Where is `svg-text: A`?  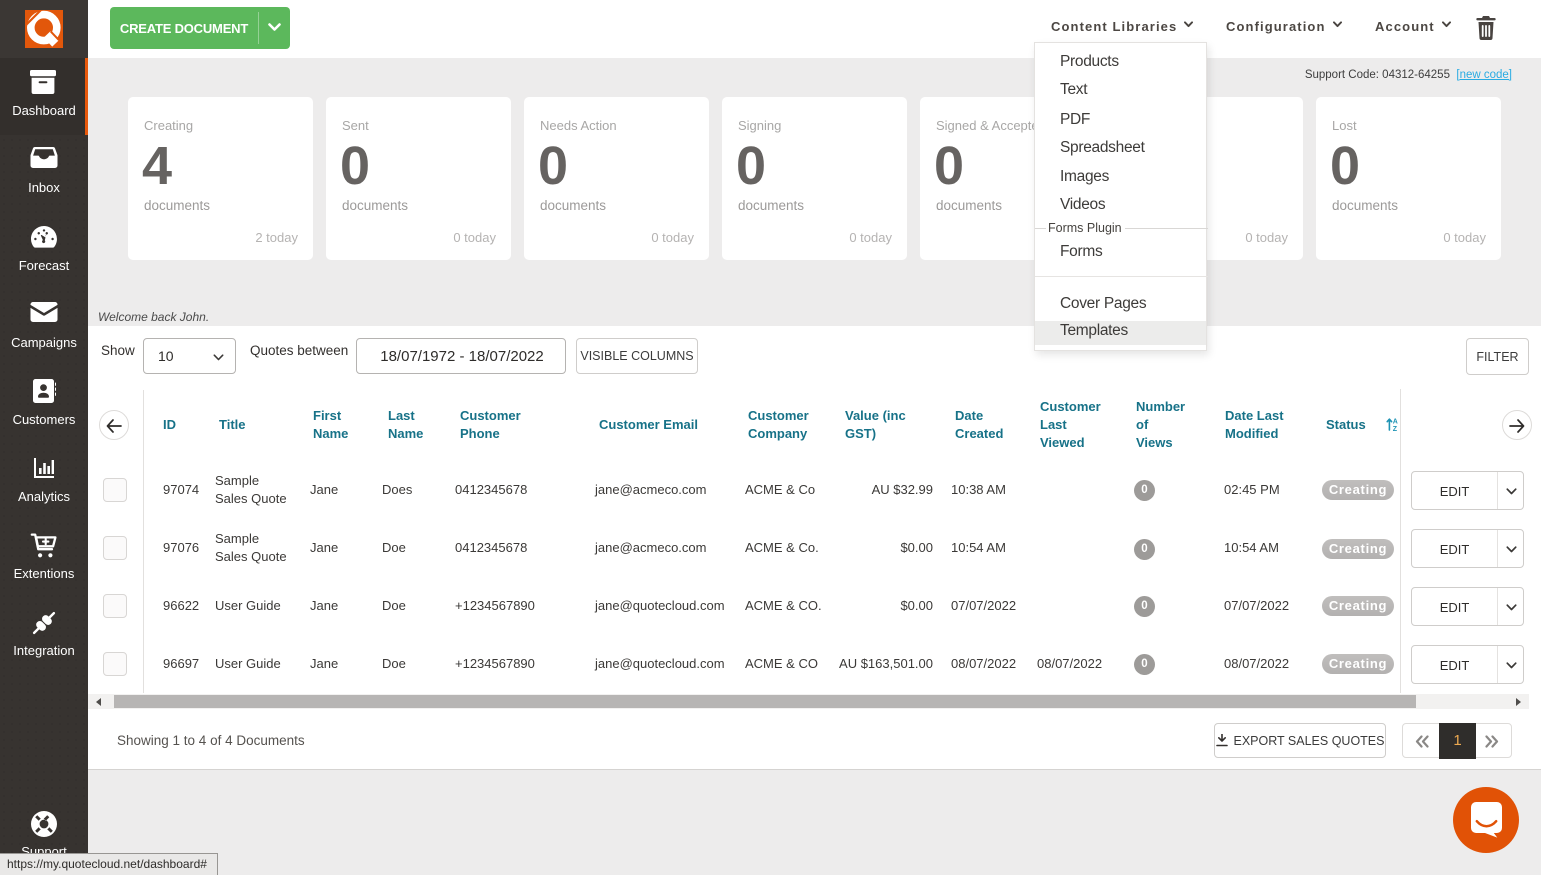
svg-text: A is located at coordinates (1395, 422).